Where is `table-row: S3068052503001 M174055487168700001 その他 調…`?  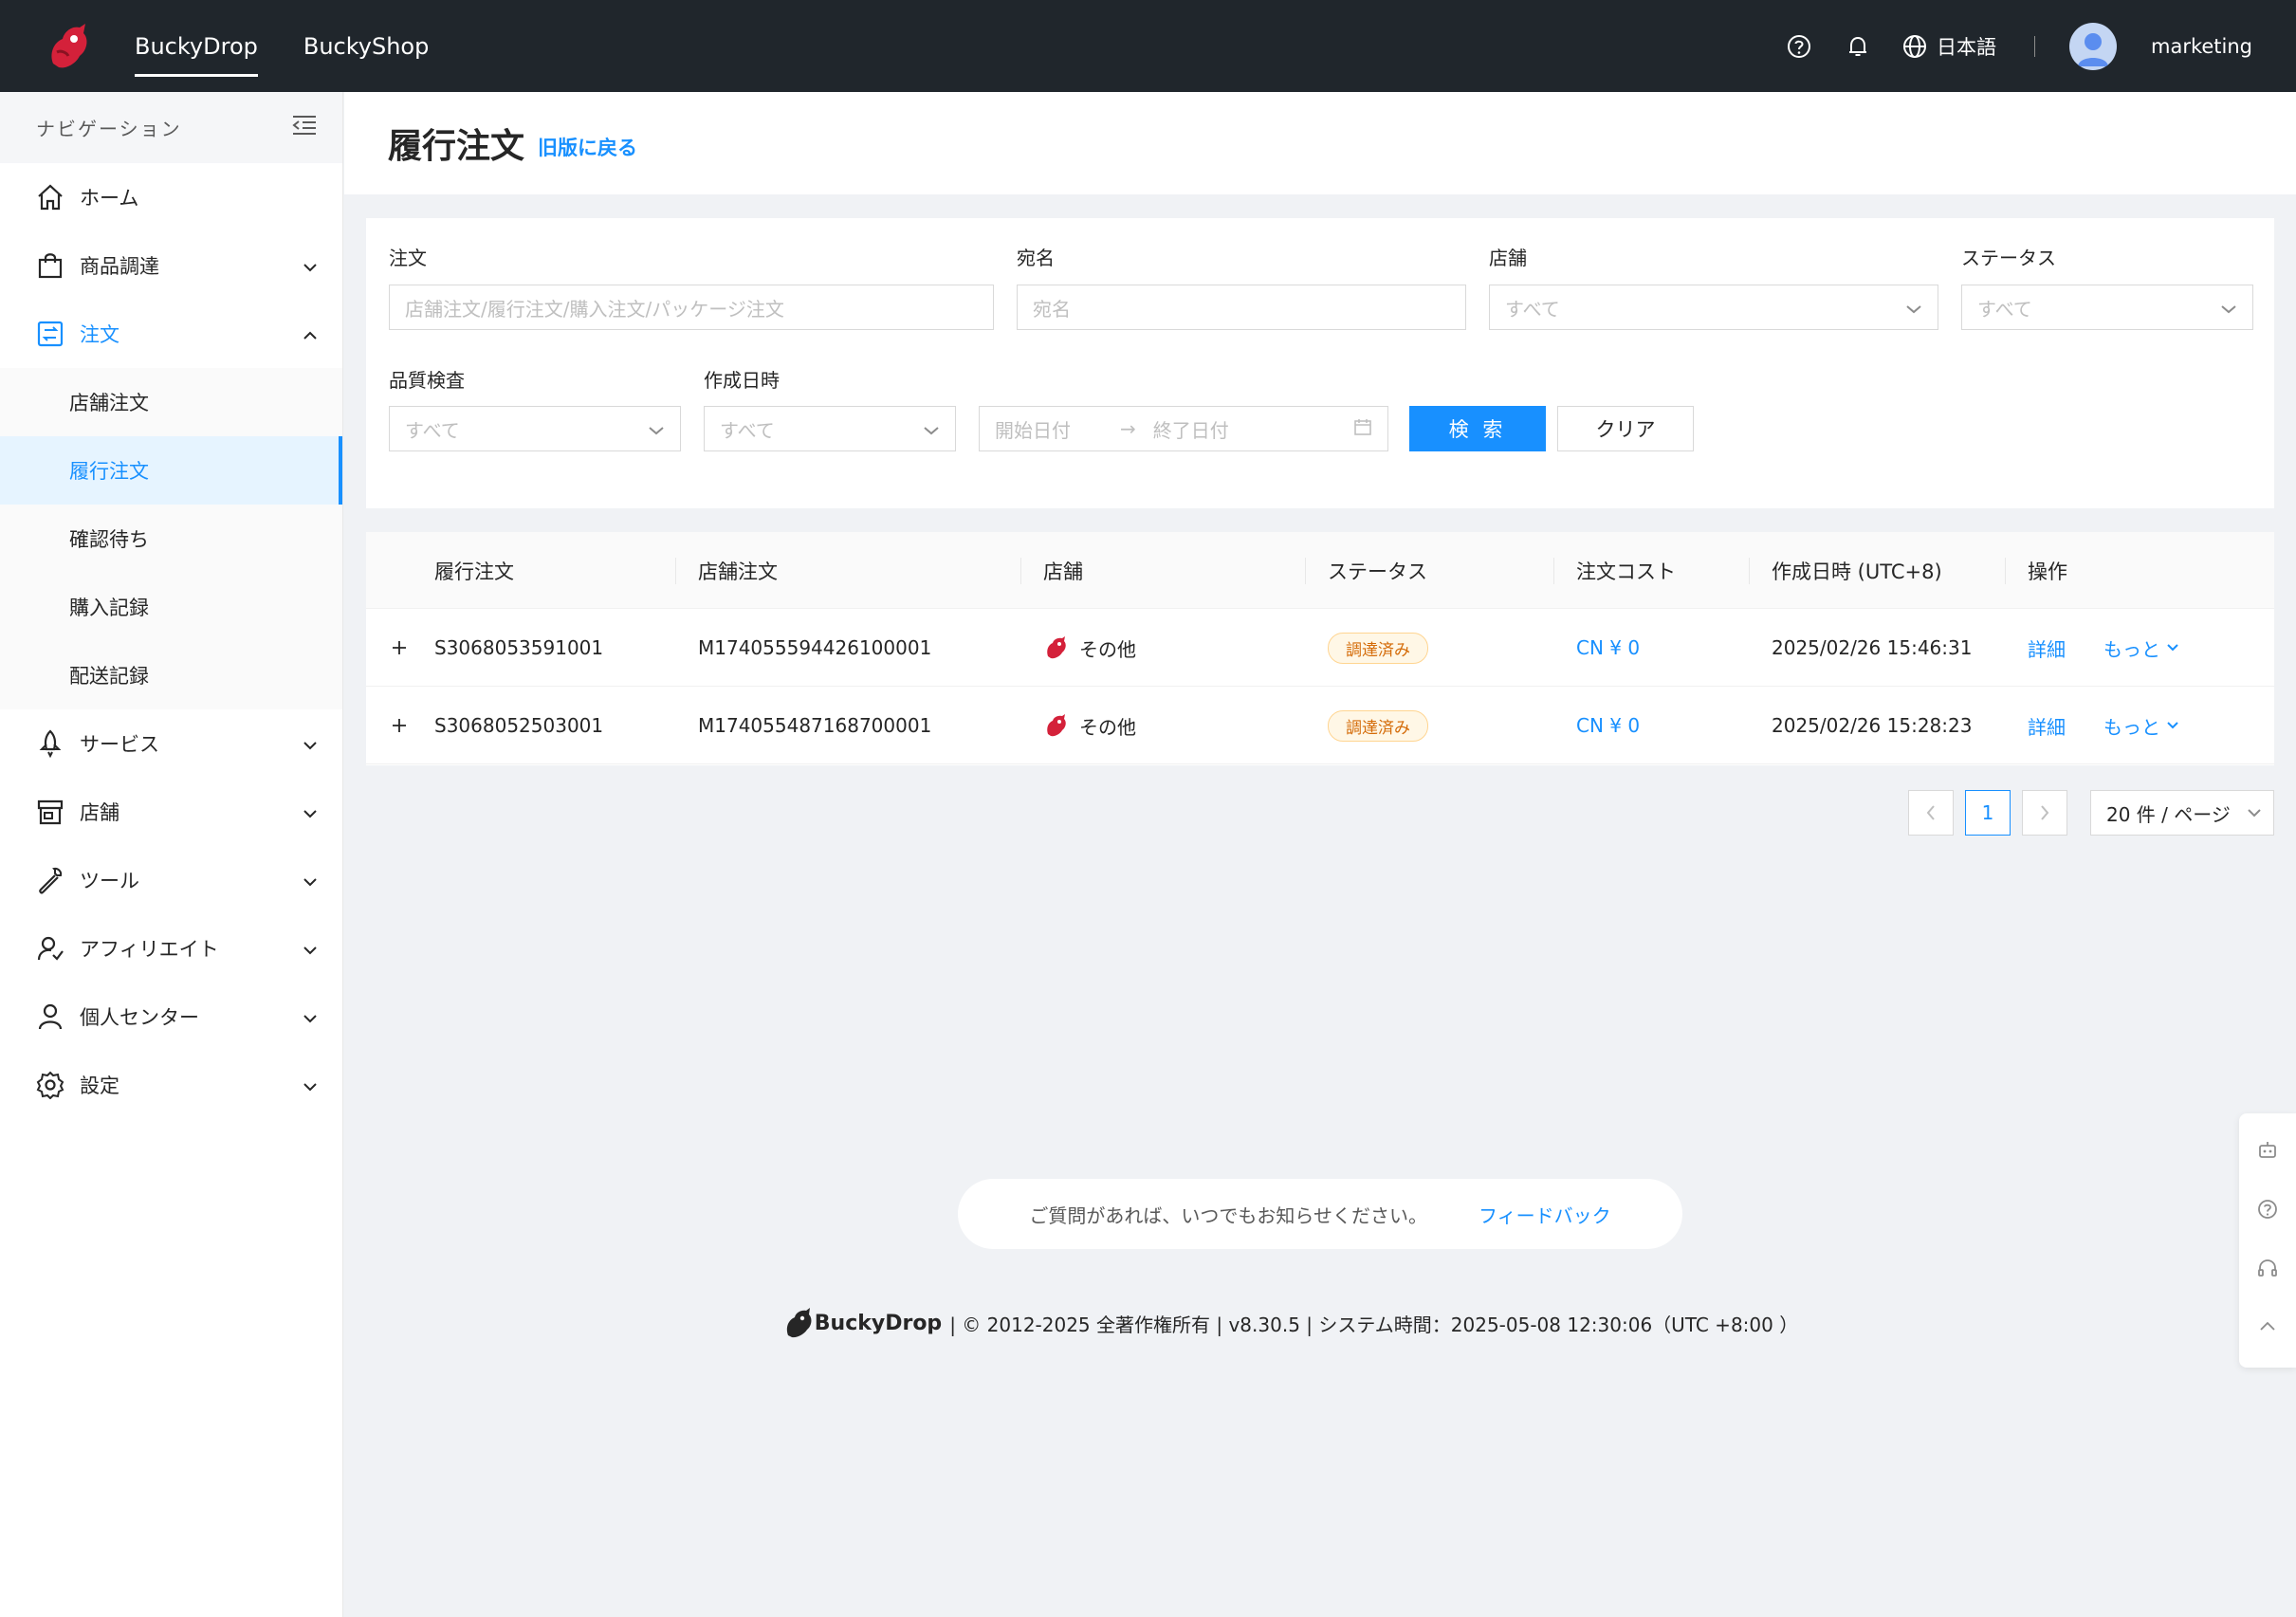 table-row: S3068052503001 M174055487168700001 その他 調… is located at coordinates (1320, 725).